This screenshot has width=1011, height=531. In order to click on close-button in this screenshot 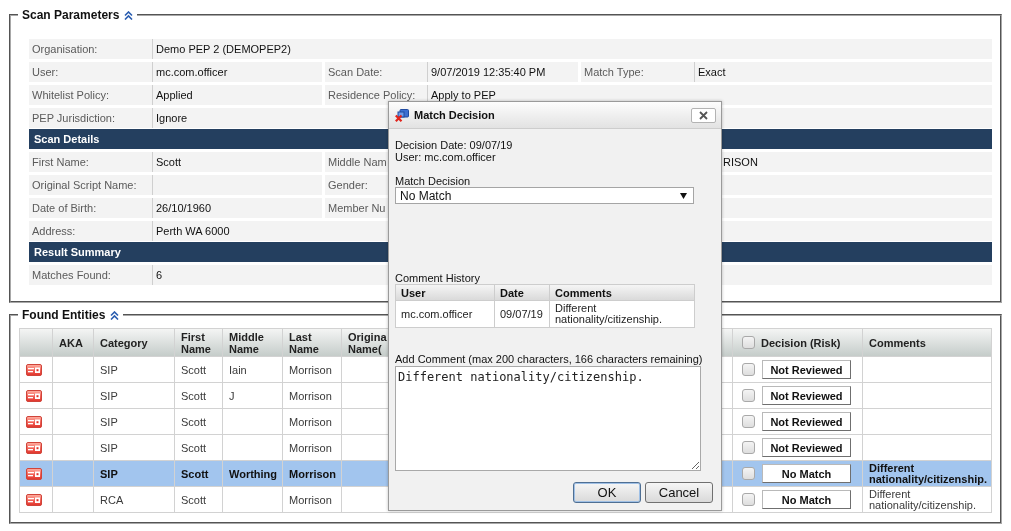, I will do `click(703, 115)`.